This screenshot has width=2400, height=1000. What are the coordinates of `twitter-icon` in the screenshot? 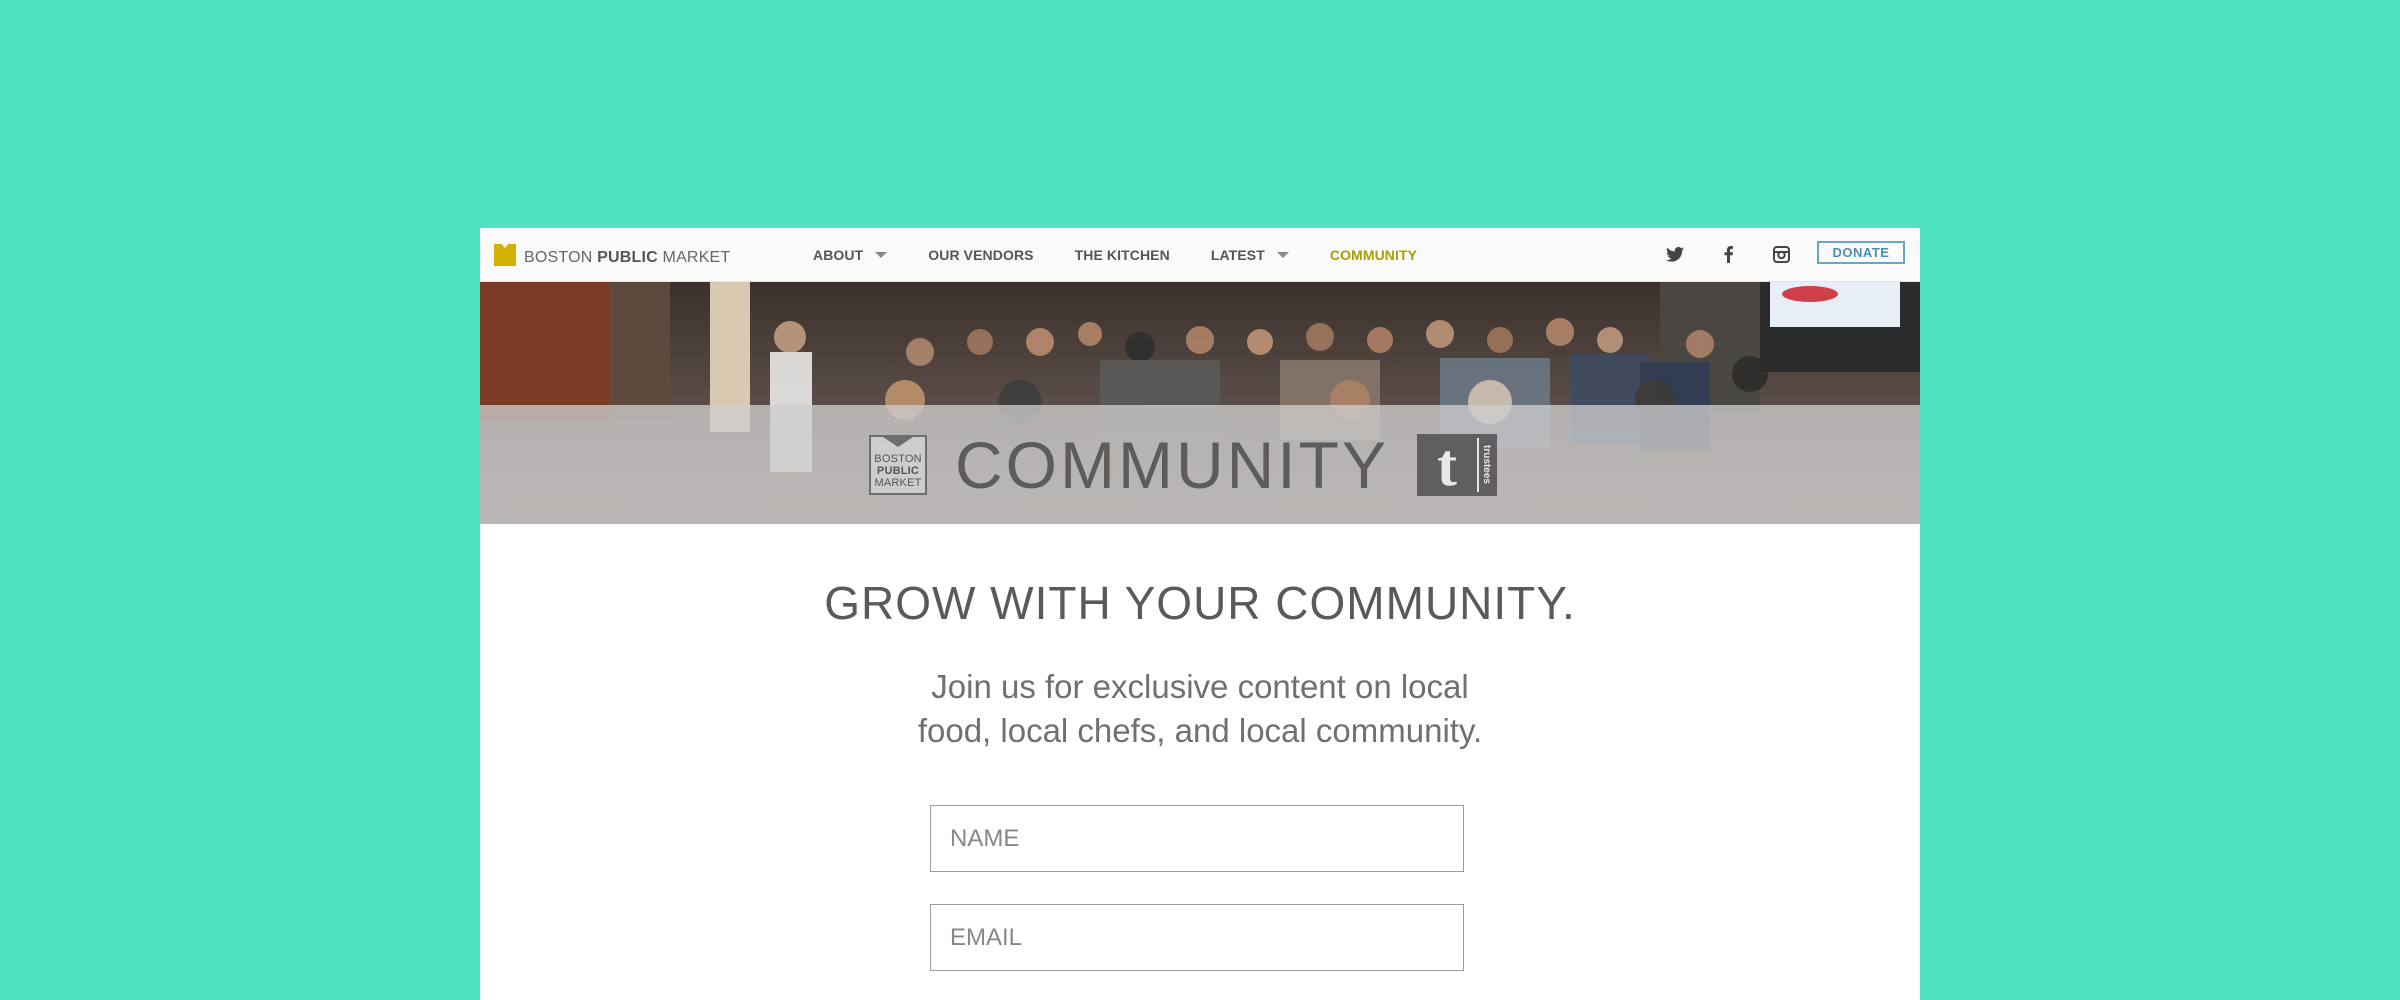 It's located at (1675, 254).